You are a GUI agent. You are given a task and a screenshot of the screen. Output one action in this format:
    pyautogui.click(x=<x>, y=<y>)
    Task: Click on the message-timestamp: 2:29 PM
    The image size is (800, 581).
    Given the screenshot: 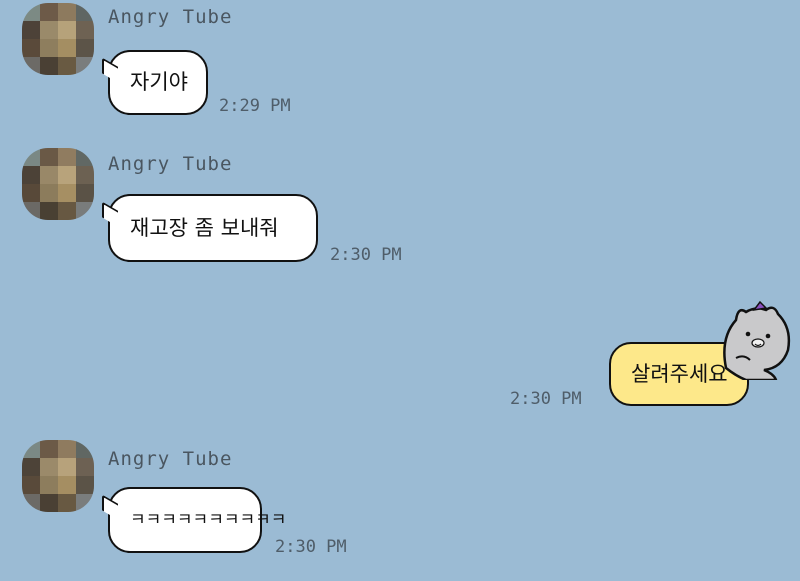 What is the action you would take?
    pyautogui.click(x=255, y=106)
    